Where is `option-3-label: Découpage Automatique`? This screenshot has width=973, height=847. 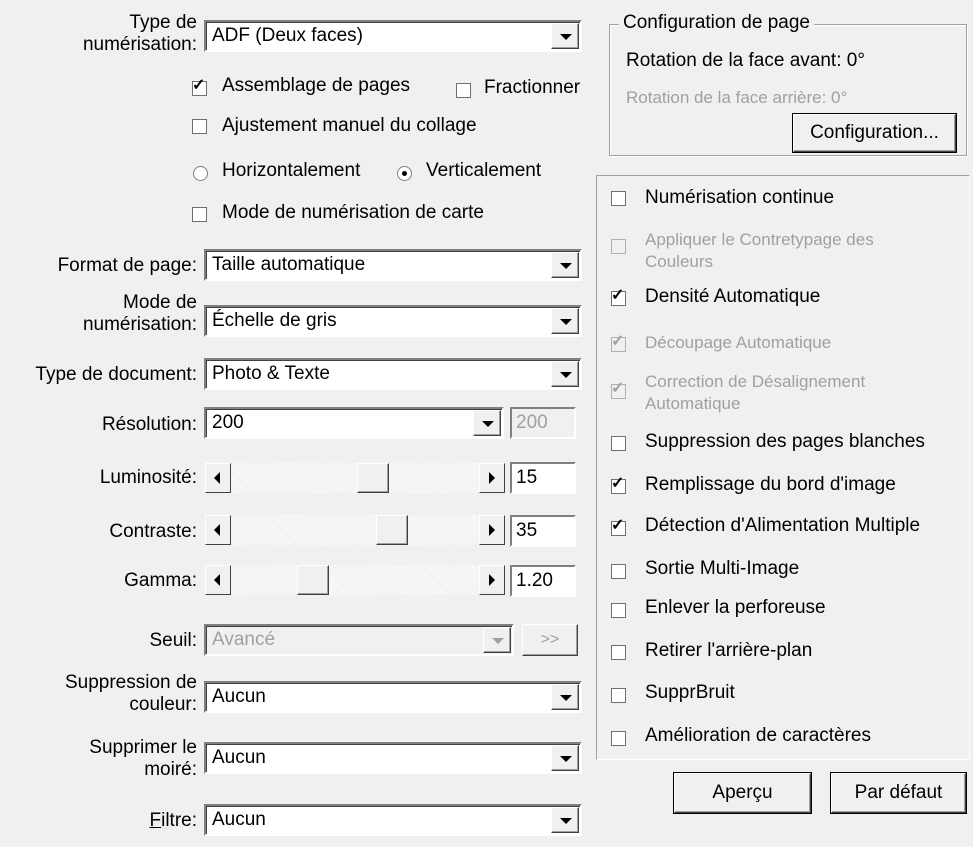 option-3-label: Découpage Automatique is located at coordinates (738, 343).